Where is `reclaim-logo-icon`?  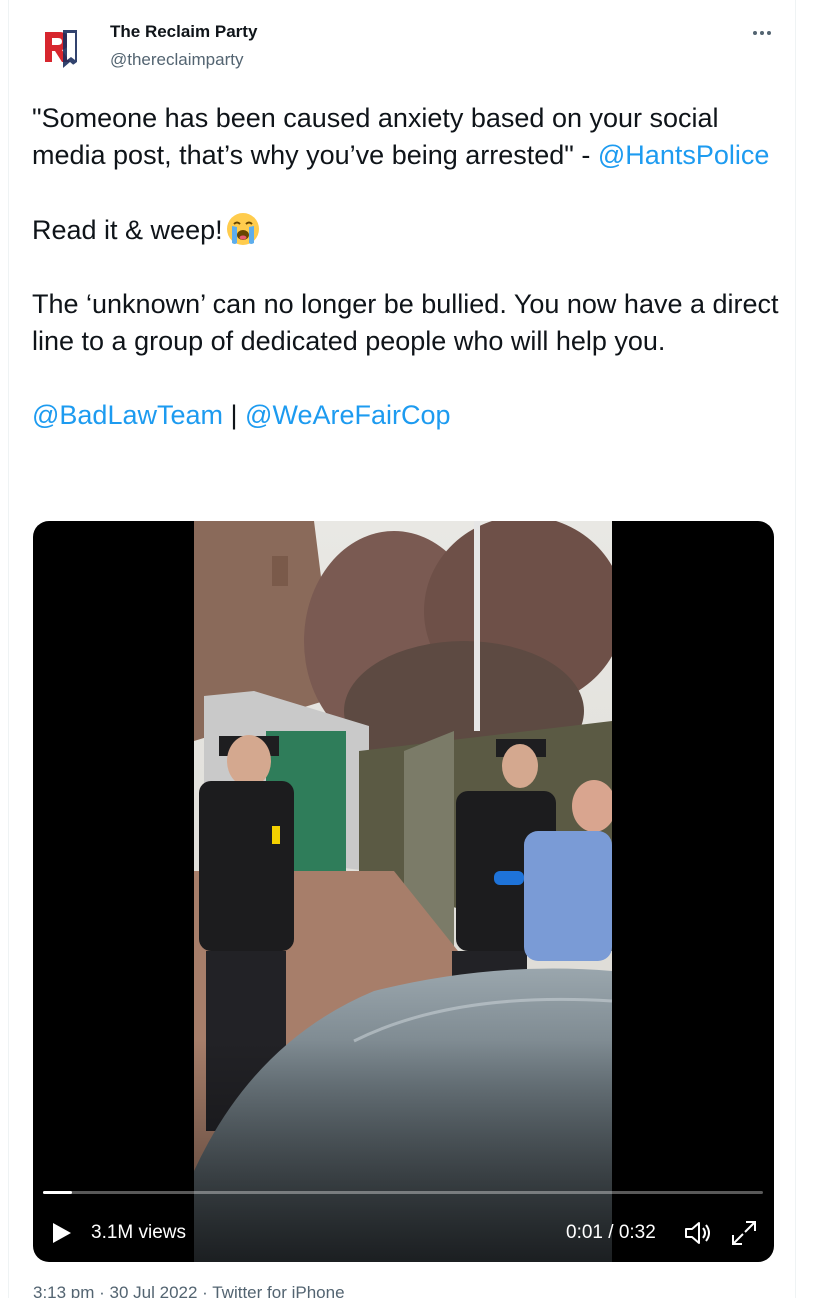 reclaim-logo-icon is located at coordinates (61, 44).